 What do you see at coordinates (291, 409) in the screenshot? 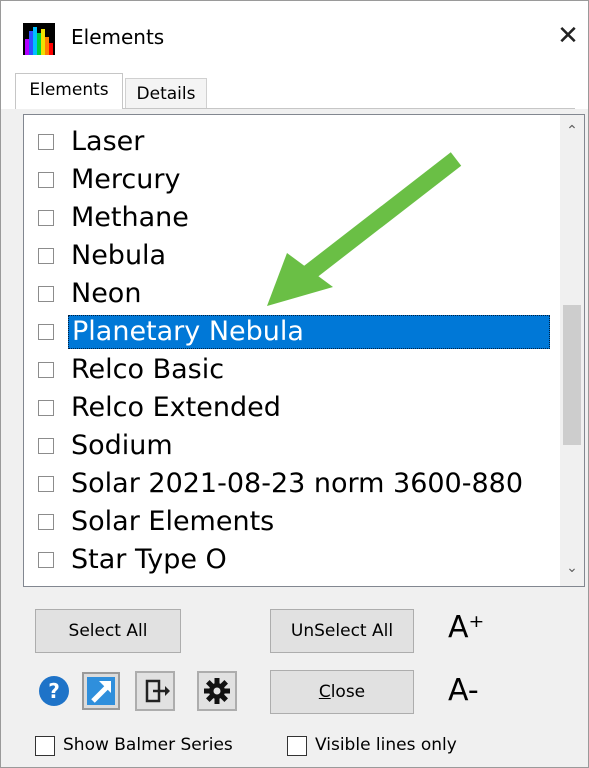
I see `list-item: Relco Extended` at bounding box center [291, 409].